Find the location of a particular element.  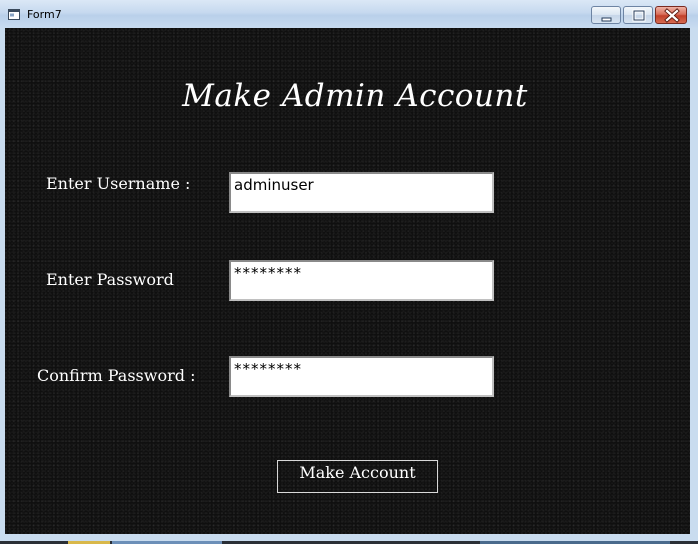

page-title: Make Admin Account is located at coordinates (355, 96).